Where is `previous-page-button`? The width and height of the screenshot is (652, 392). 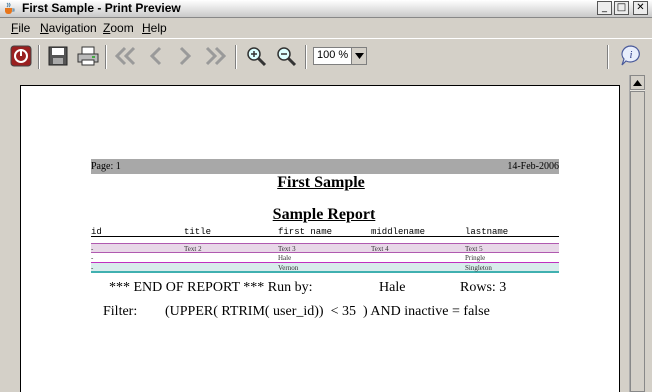
previous-page-button is located at coordinates (156, 56).